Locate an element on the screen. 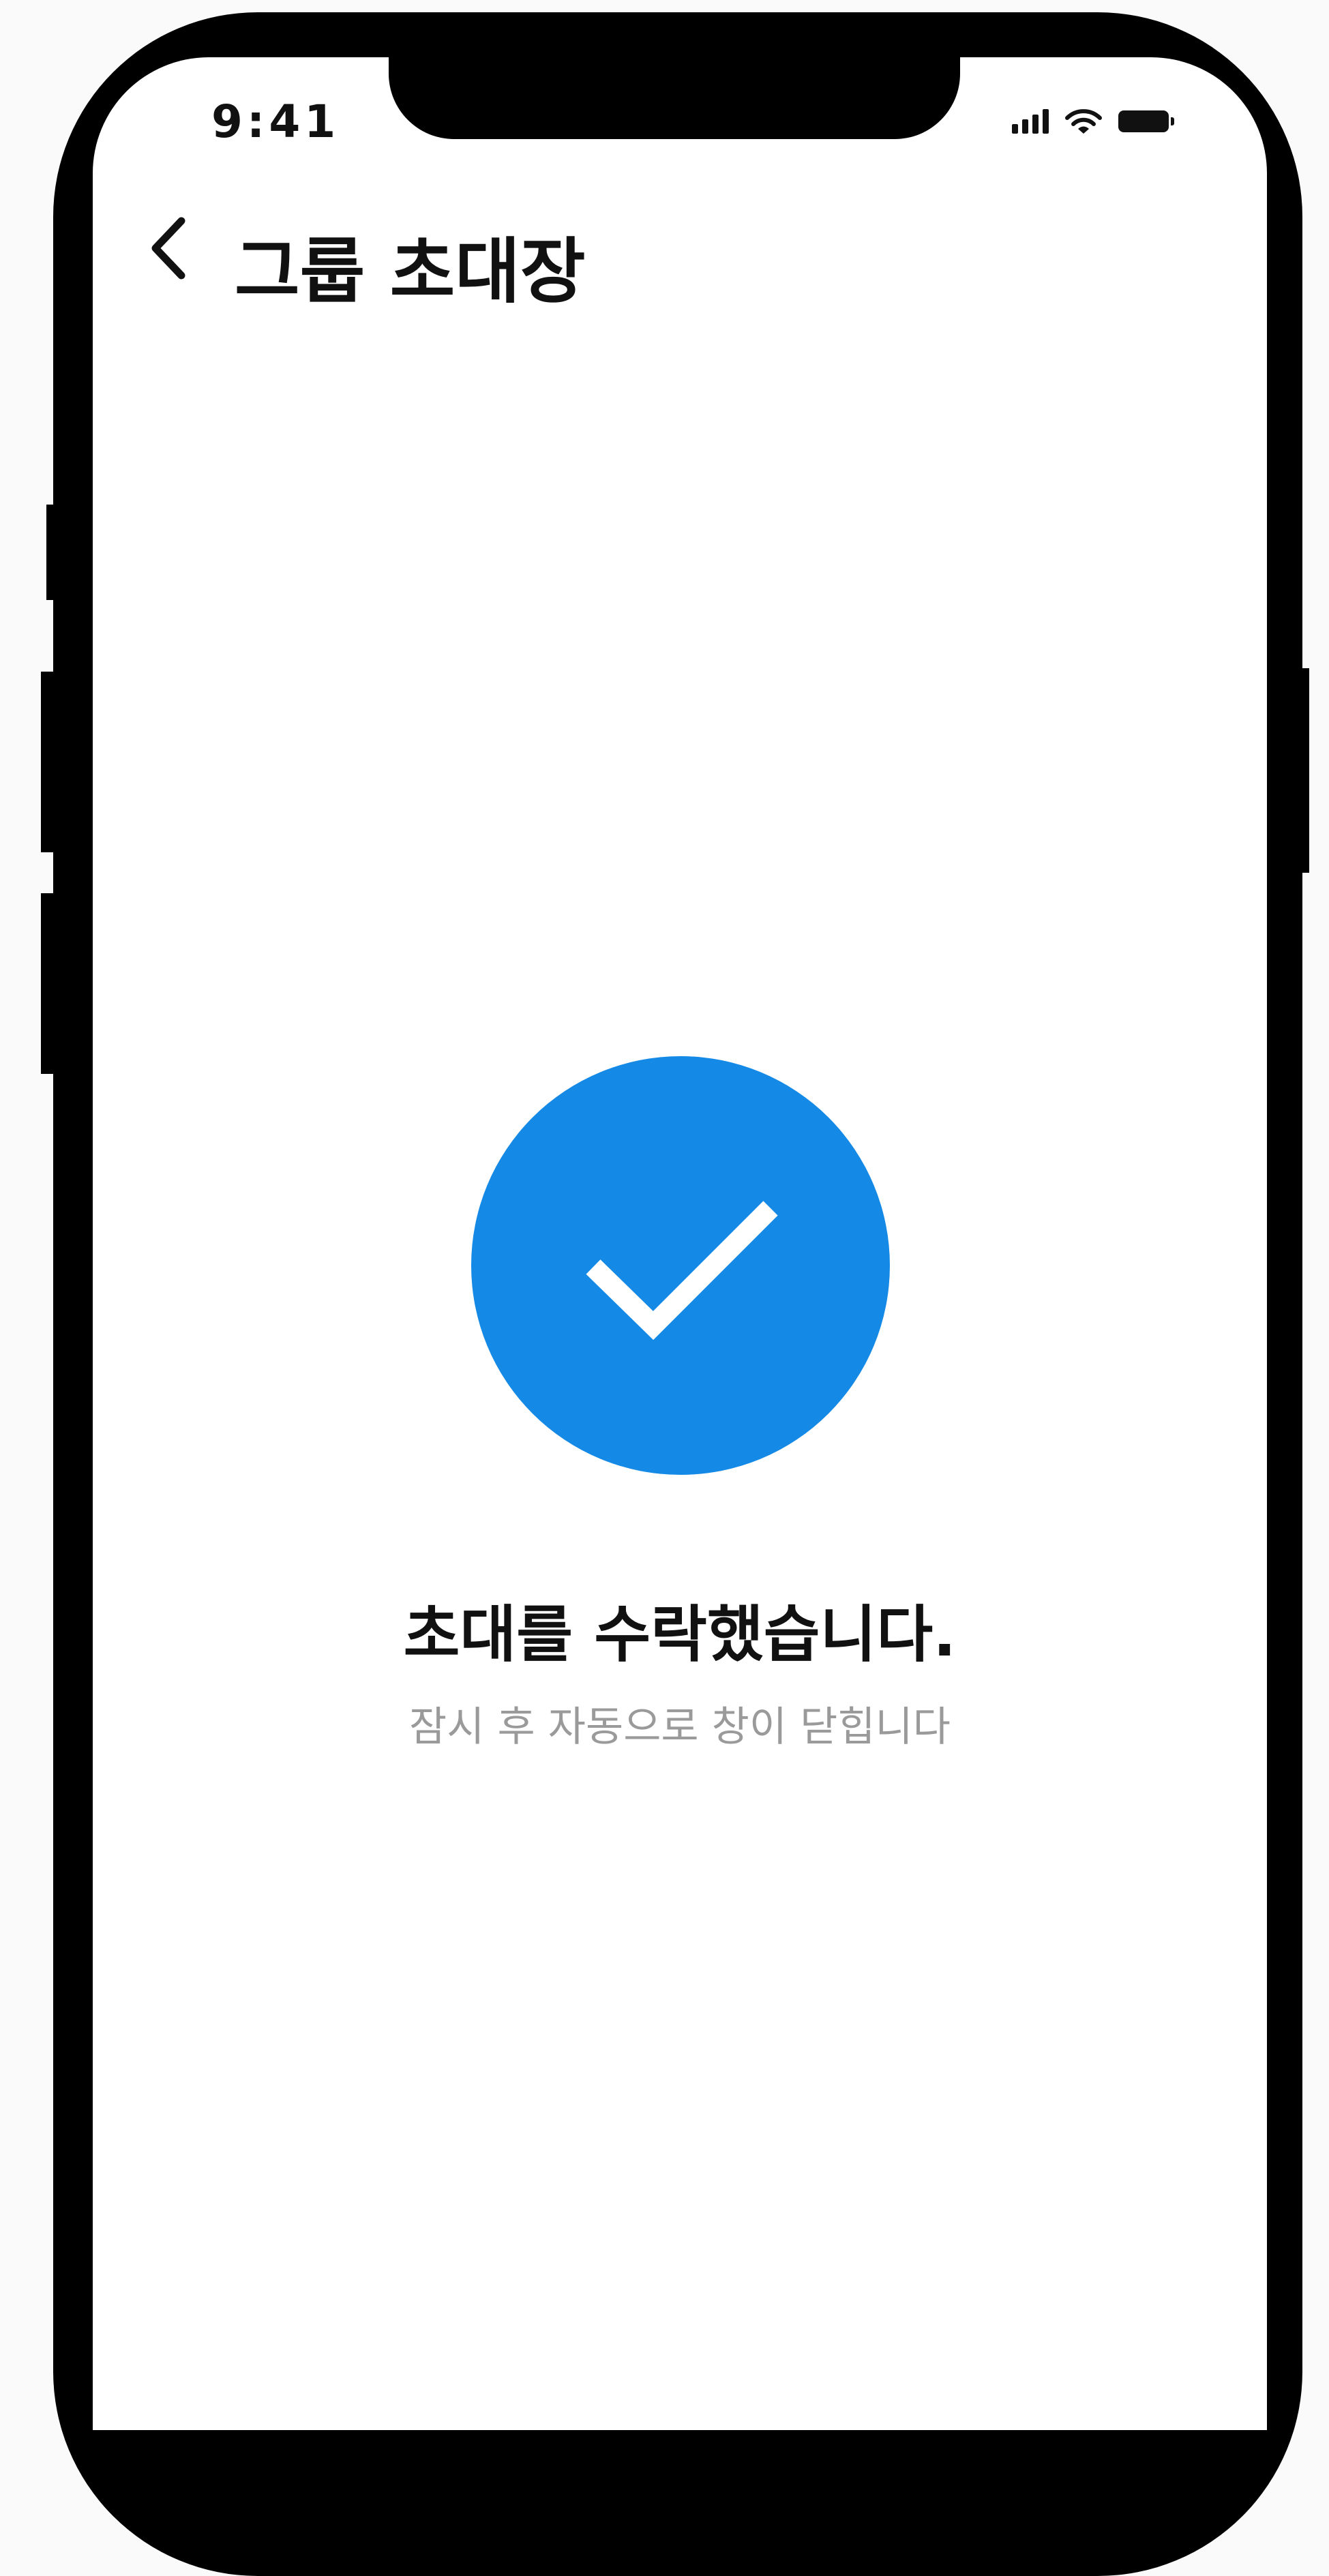 The width and height of the screenshot is (1329, 2576). volume-down-button is located at coordinates (48, 983).